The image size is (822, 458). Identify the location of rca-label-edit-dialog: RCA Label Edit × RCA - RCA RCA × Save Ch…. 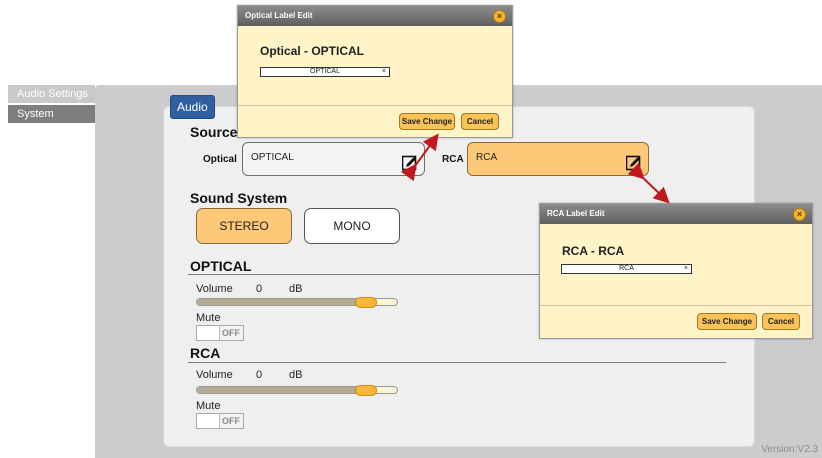
(676, 271).